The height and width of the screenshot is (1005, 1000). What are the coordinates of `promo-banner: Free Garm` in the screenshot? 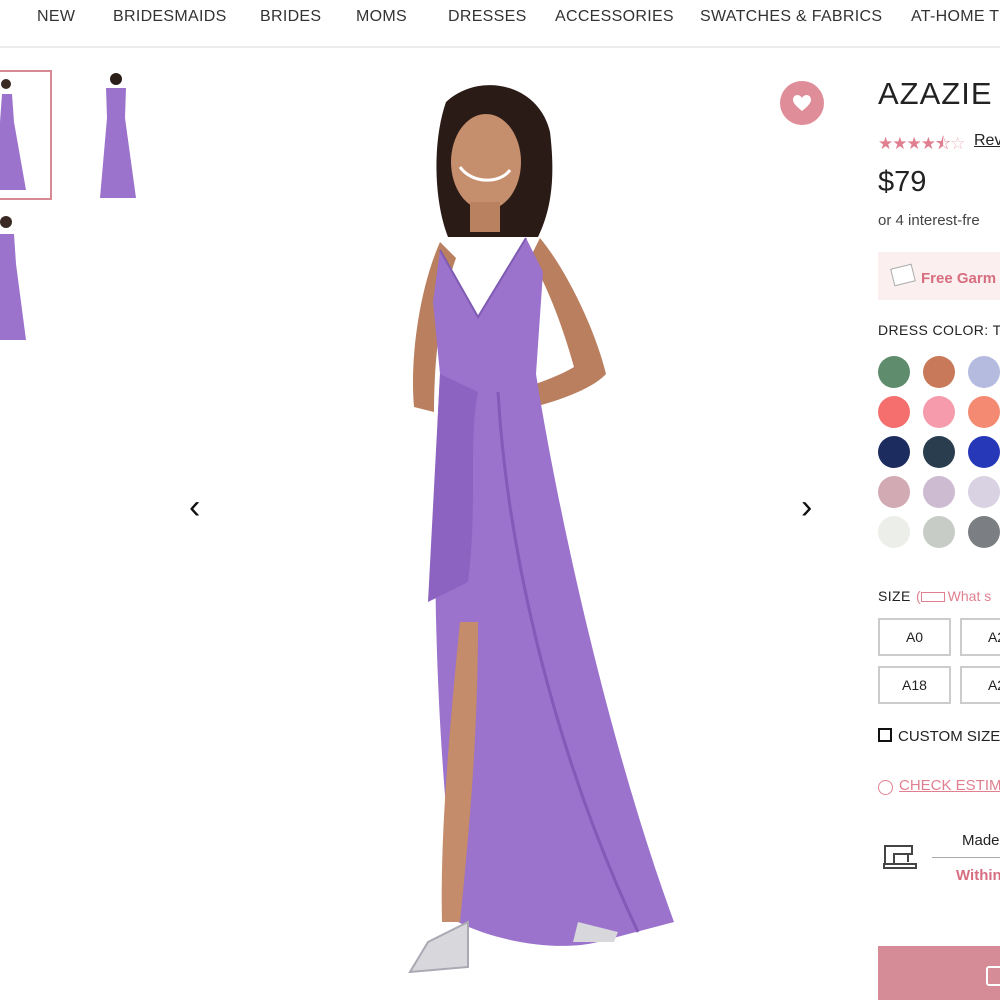 It's located at (939, 276).